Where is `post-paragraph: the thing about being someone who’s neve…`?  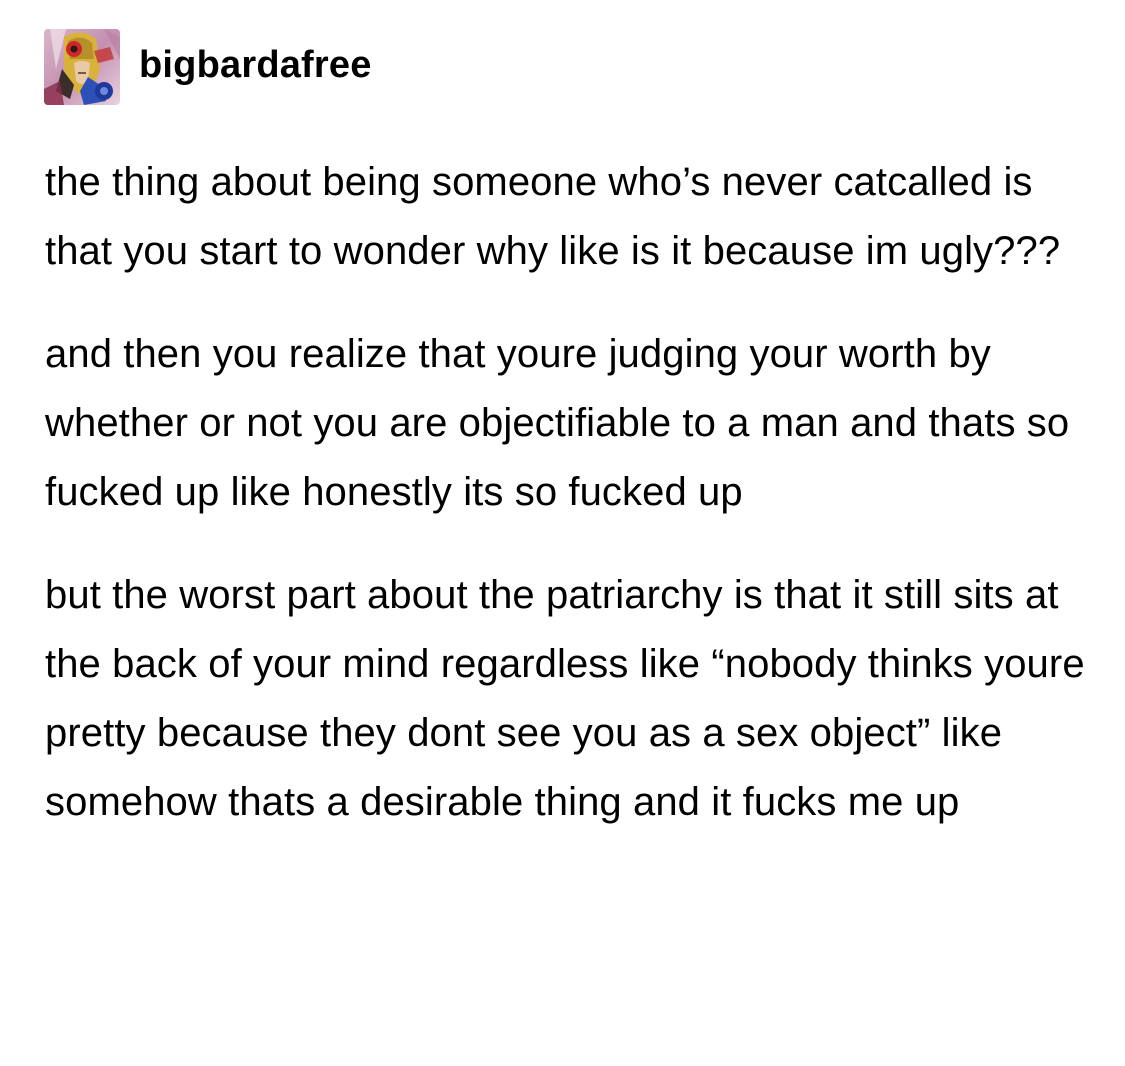
post-paragraph: the thing about being someone who’s neve… is located at coordinates (553, 216).